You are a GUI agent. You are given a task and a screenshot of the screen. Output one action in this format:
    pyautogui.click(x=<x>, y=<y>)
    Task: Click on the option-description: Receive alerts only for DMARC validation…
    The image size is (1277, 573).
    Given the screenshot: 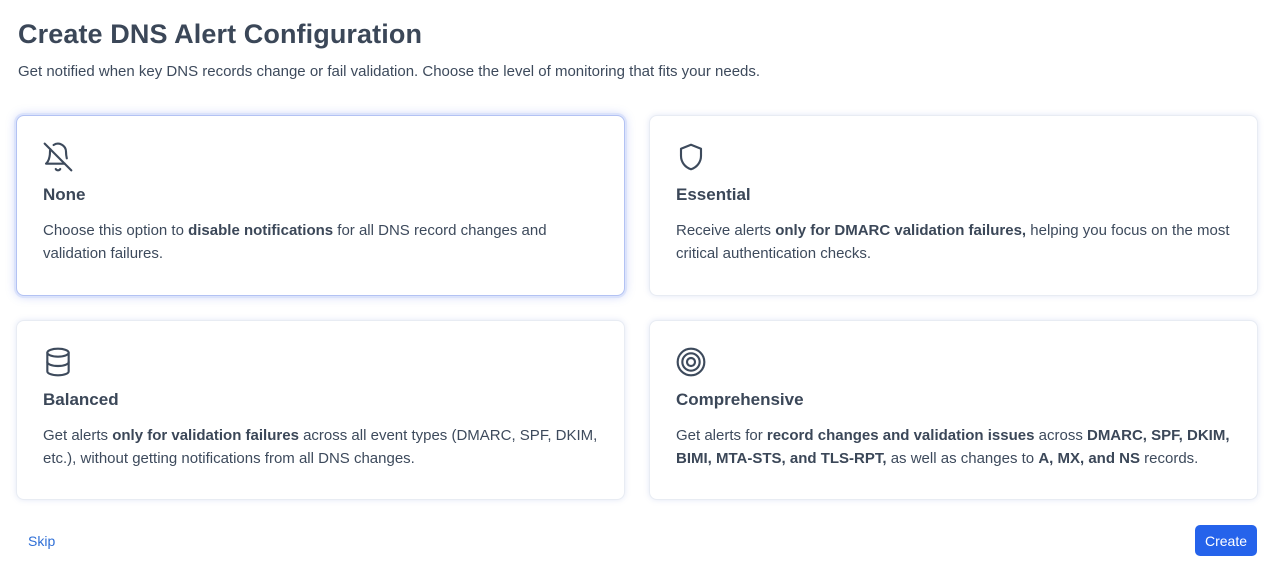 What is the action you would take?
    pyautogui.click(x=953, y=242)
    